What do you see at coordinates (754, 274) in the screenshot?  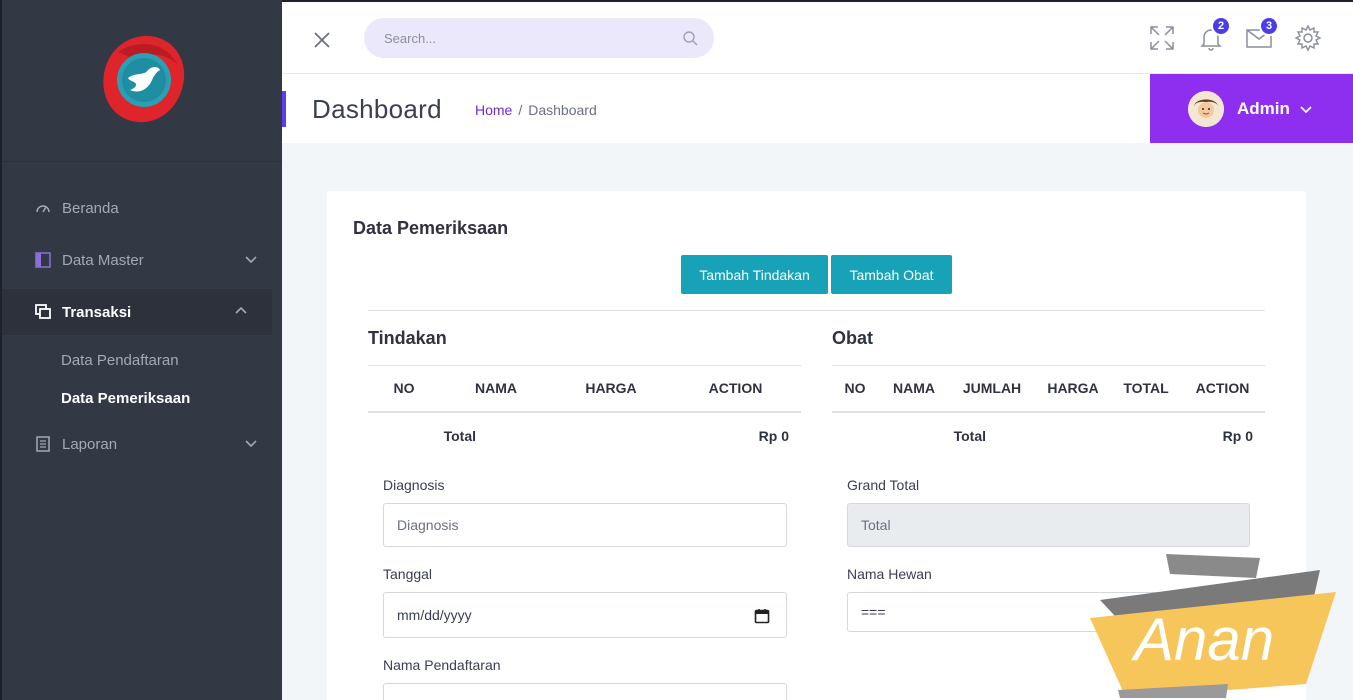 I see `add-tindakan-button: Tambah Tindakan` at bounding box center [754, 274].